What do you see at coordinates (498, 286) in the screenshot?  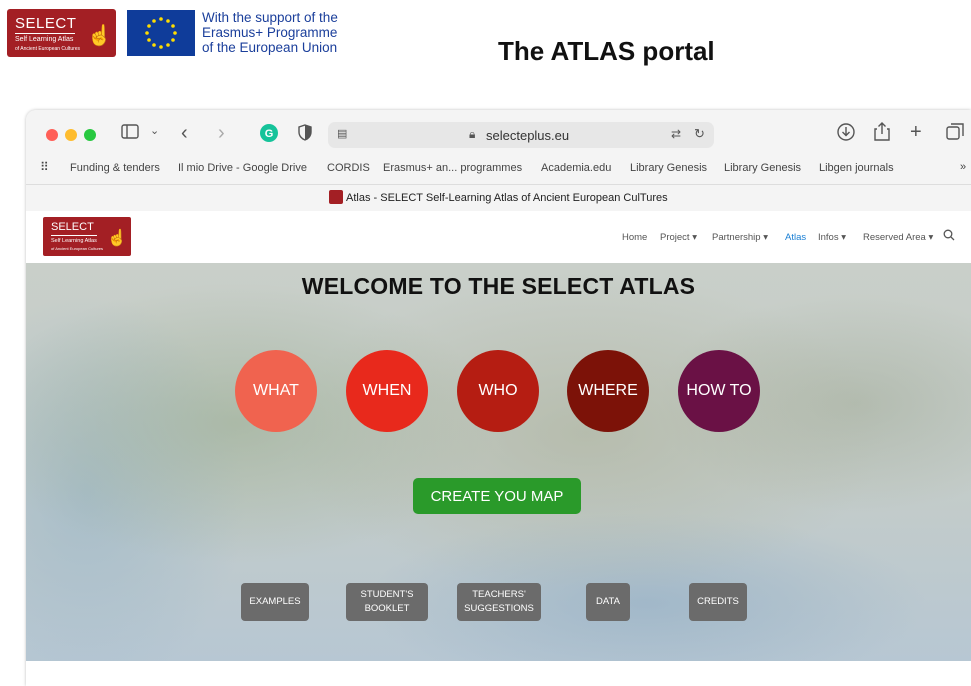 I see `hero-title: WELCOME TO THE SELECT ATLAS` at bounding box center [498, 286].